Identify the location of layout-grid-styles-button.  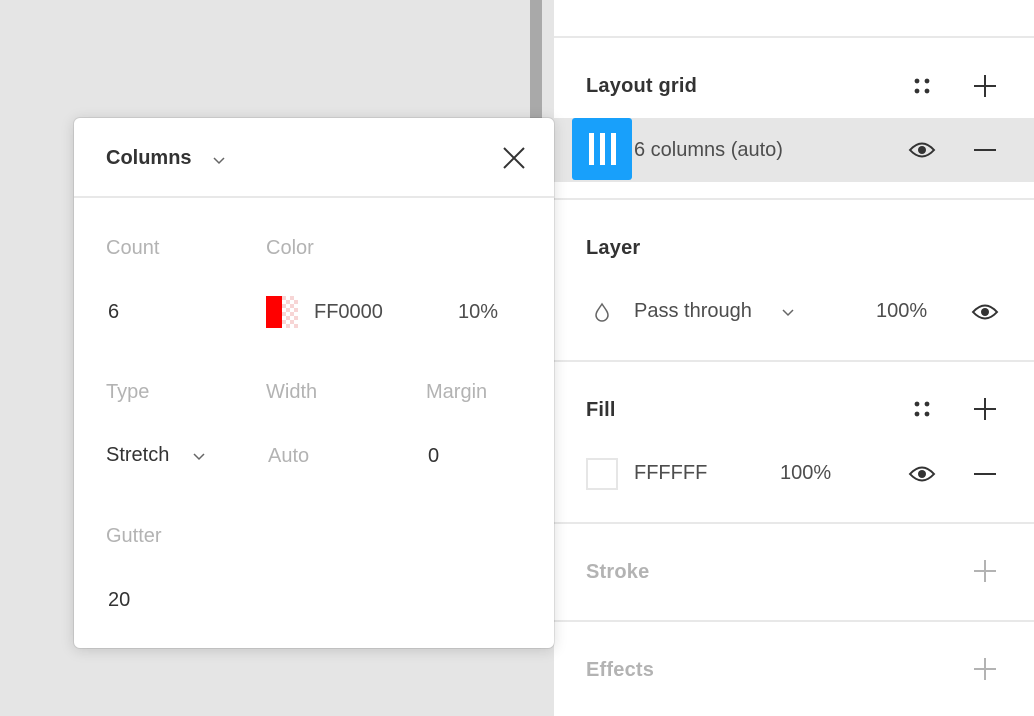
(922, 86).